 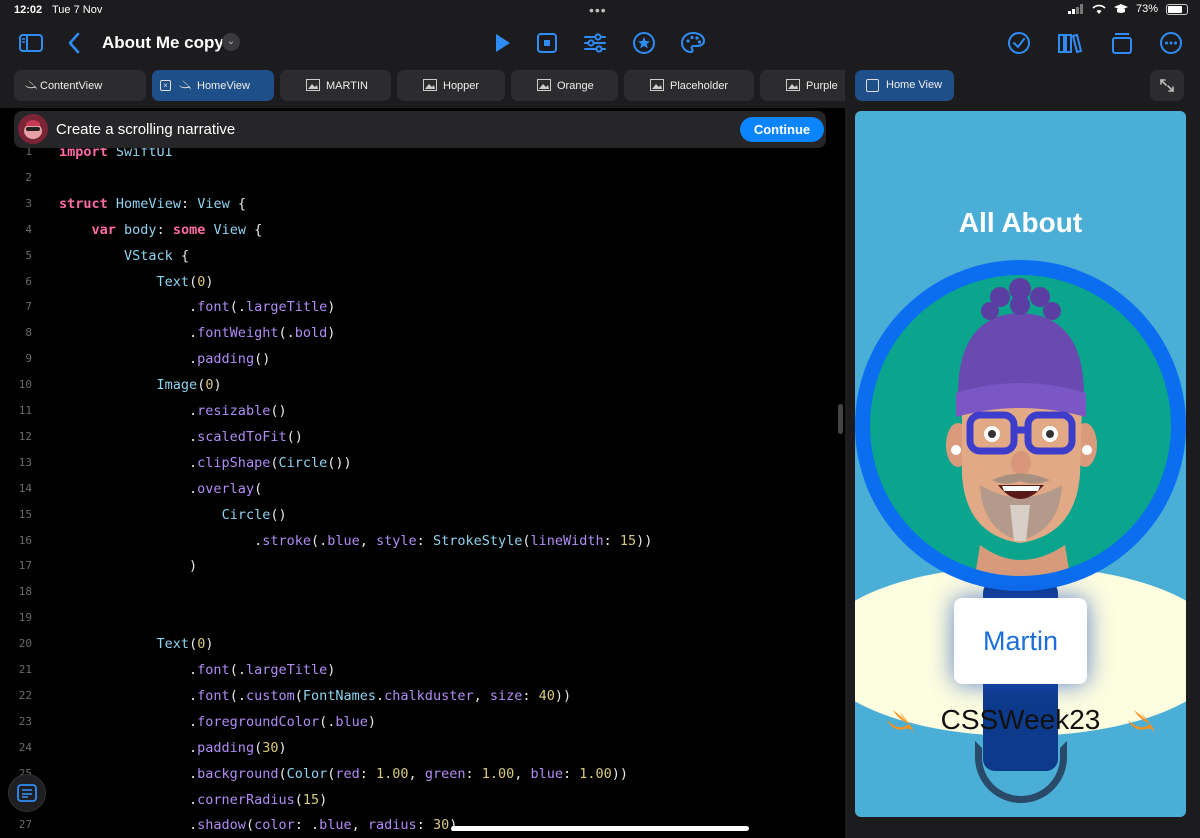 What do you see at coordinates (693, 43) in the screenshot?
I see `palette-icon` at bounding box center [693, 43].